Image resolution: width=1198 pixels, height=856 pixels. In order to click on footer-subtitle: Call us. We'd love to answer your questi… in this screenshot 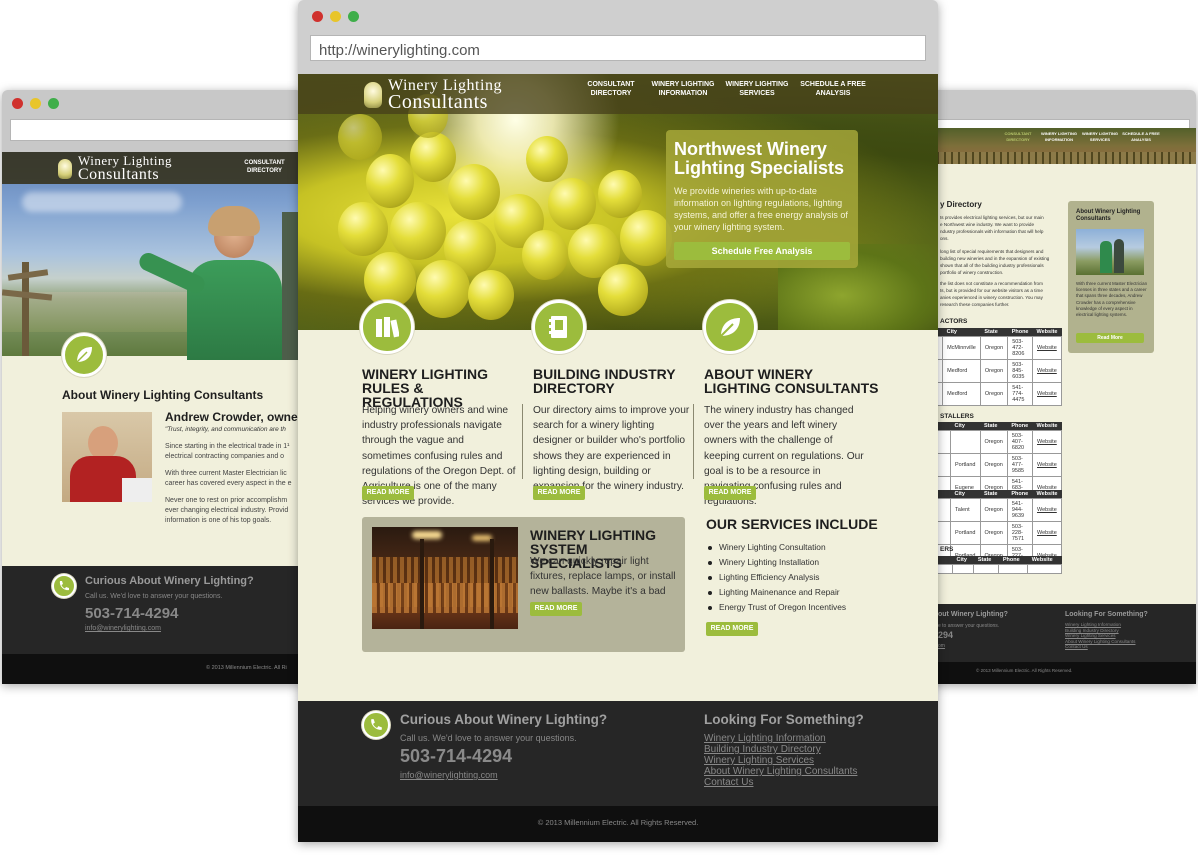, I will do `click(154, 596)`.